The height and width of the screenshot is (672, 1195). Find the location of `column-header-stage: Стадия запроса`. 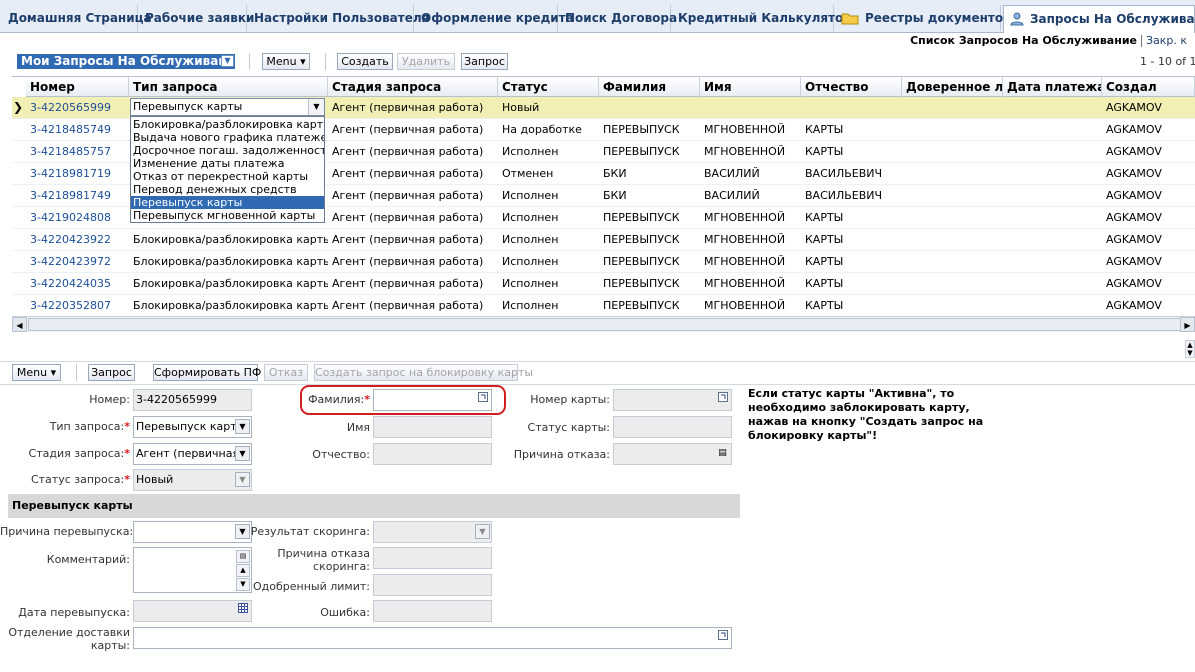

column-header-stage: Стадия запроса is located at coordinates (413, 87).